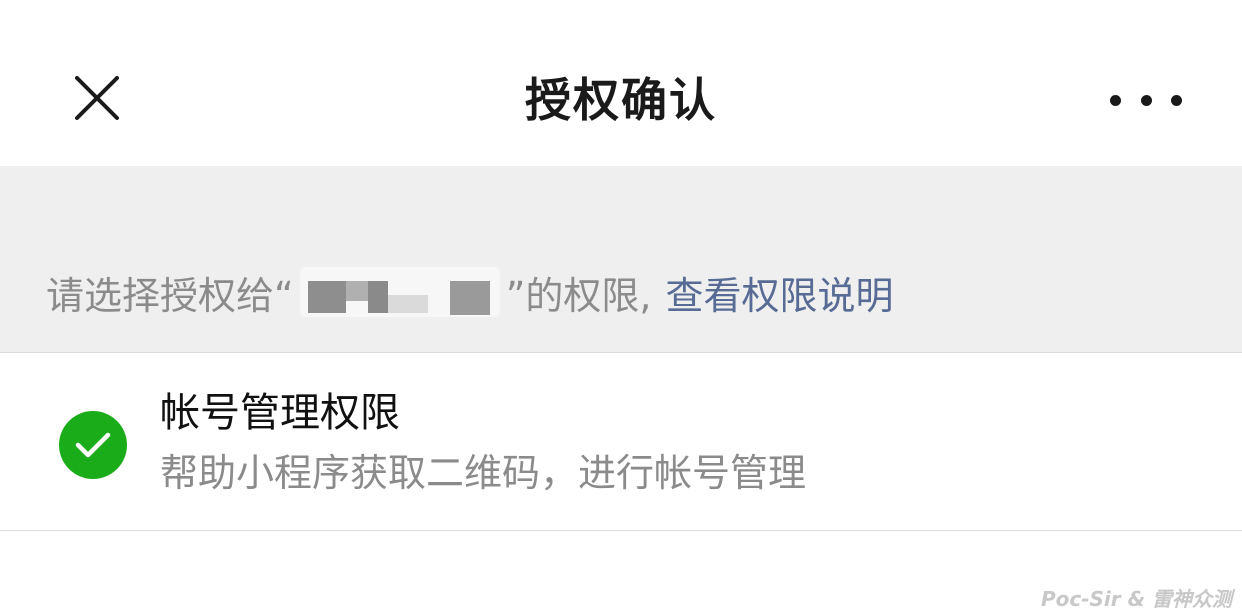  What do you see at coordinates (779, 292) in the screenshot?
I see `permission-help-link: 查看权限说明` at bounding box center [779, 292].